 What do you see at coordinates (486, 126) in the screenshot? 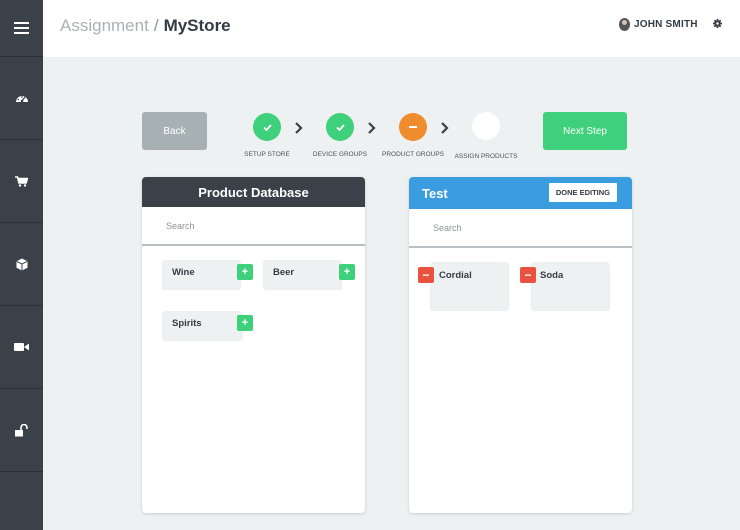
I see `step-assign-products` at bounding box center [486, 126].